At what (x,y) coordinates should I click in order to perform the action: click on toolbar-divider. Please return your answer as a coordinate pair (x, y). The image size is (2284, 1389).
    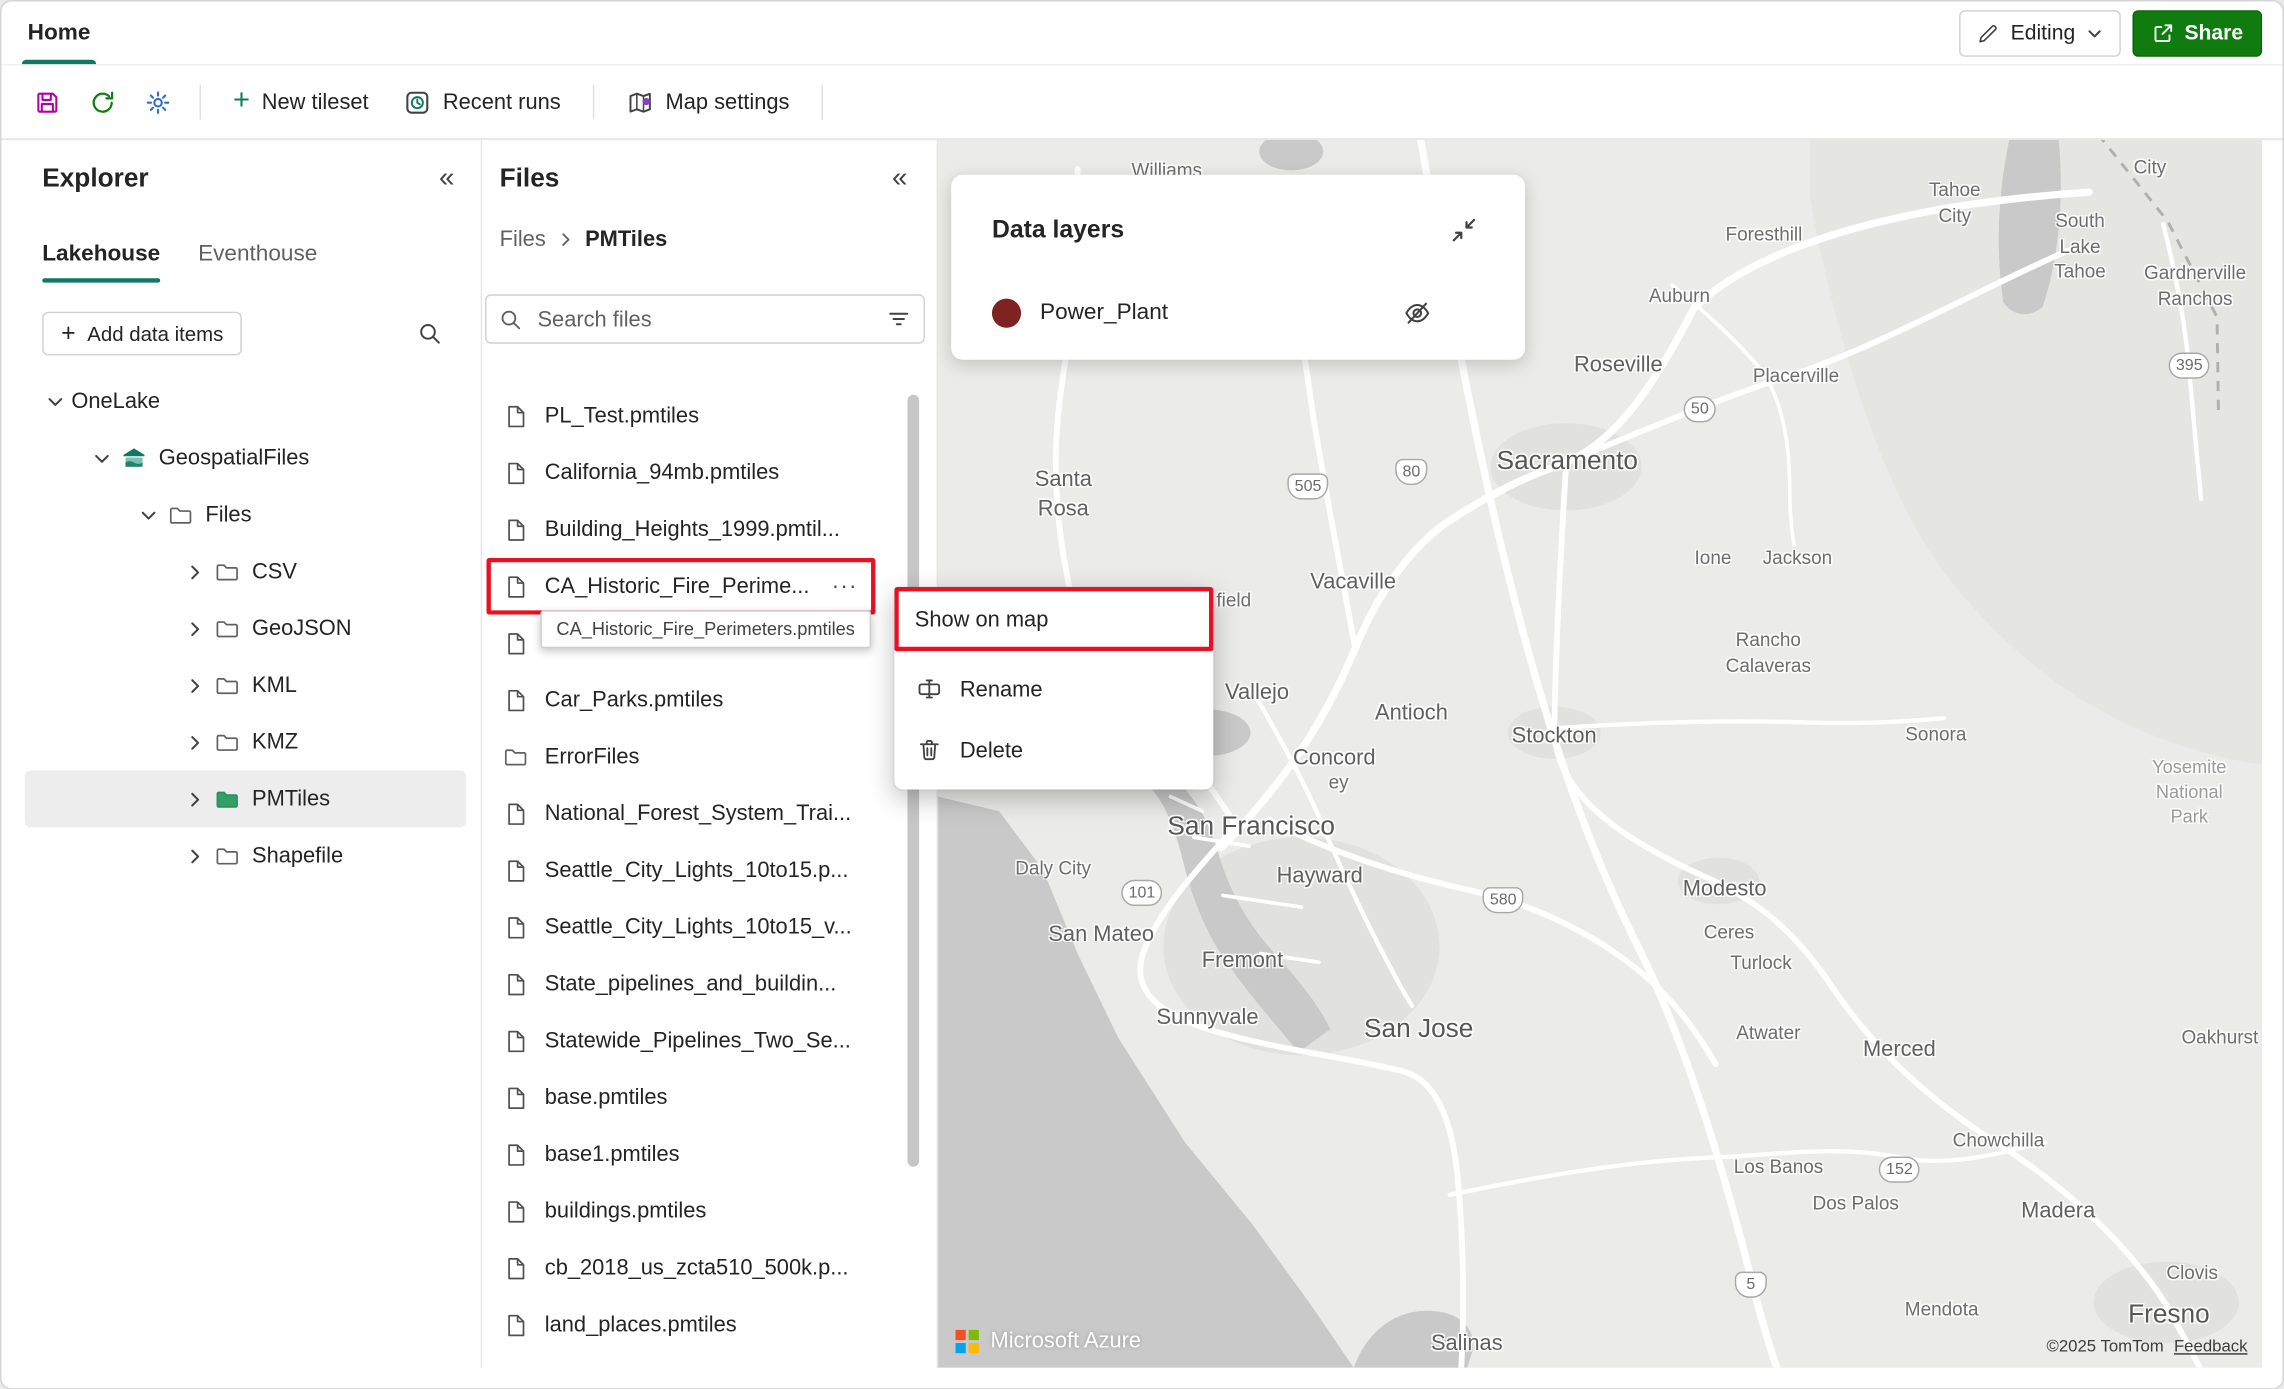
    Looking at the image, I should click on (200, 102).